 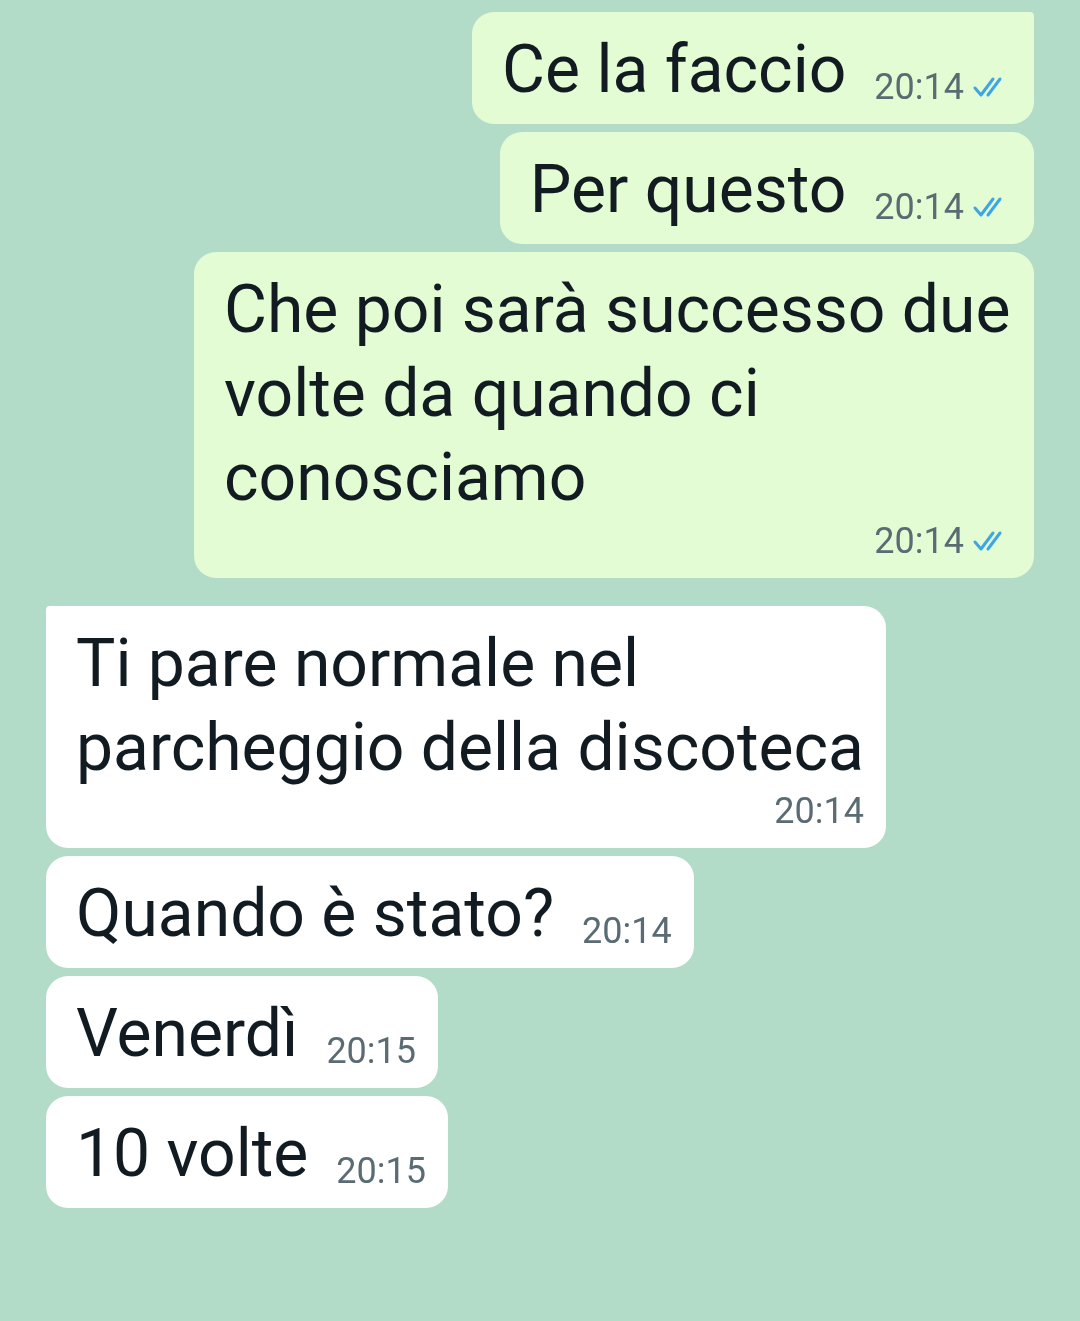 I want to click on message-text: Quando è stato?, so click(x=315, y=914).